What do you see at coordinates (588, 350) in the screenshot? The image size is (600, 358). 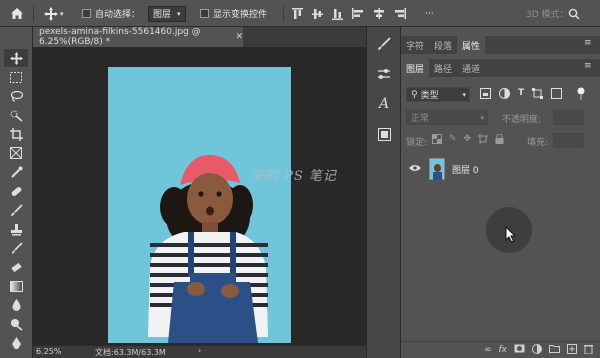 I see `delete-layer-icon` at bounding box center [588, 350].